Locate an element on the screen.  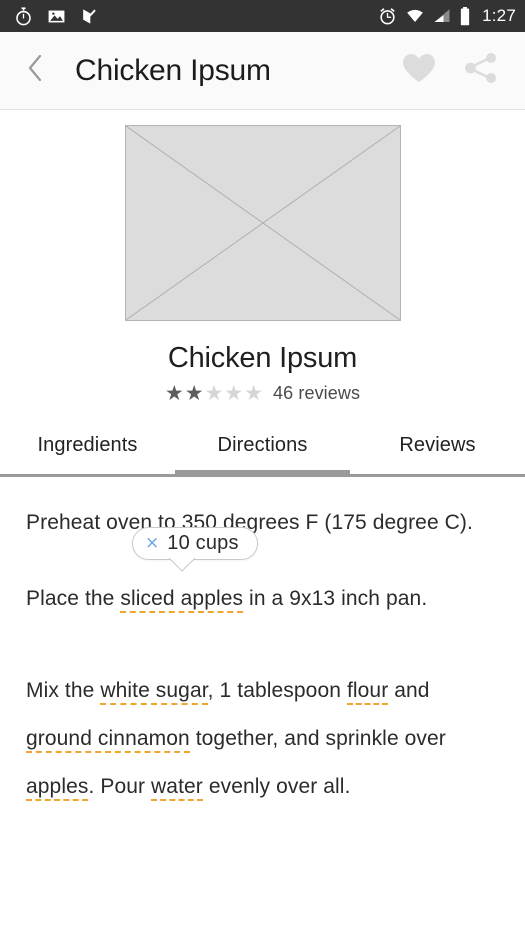
direction-step-3-seg-1: Mix the is located at coordinates (63, 690).